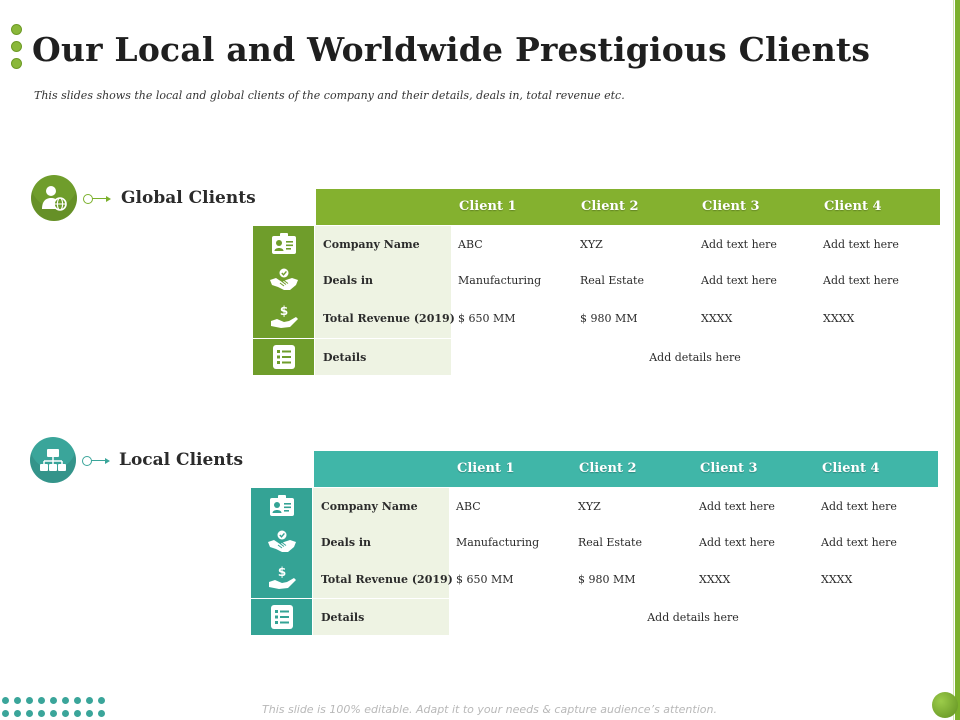 This screenshot has height=720, width=960. I want to click on right-accent-bar, so click(957, 360).